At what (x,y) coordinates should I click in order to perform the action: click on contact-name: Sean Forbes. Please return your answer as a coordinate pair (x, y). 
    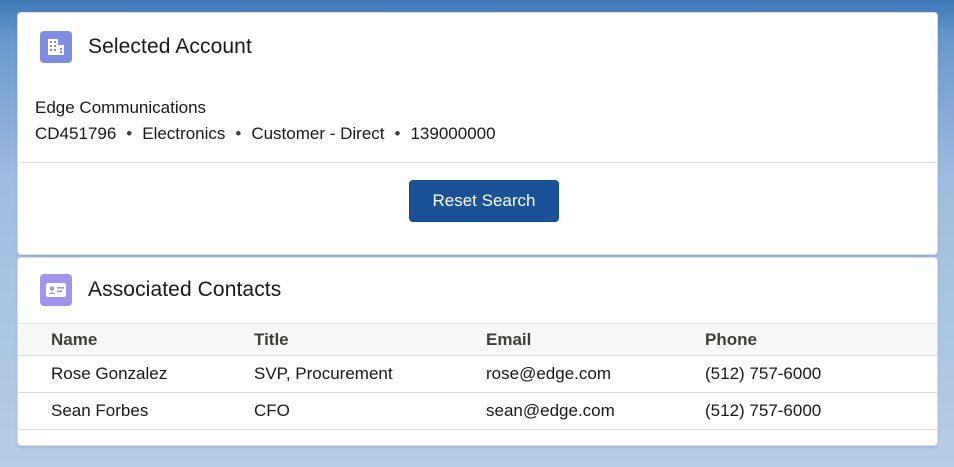
    Looking at the image, I should click on (100, 410).